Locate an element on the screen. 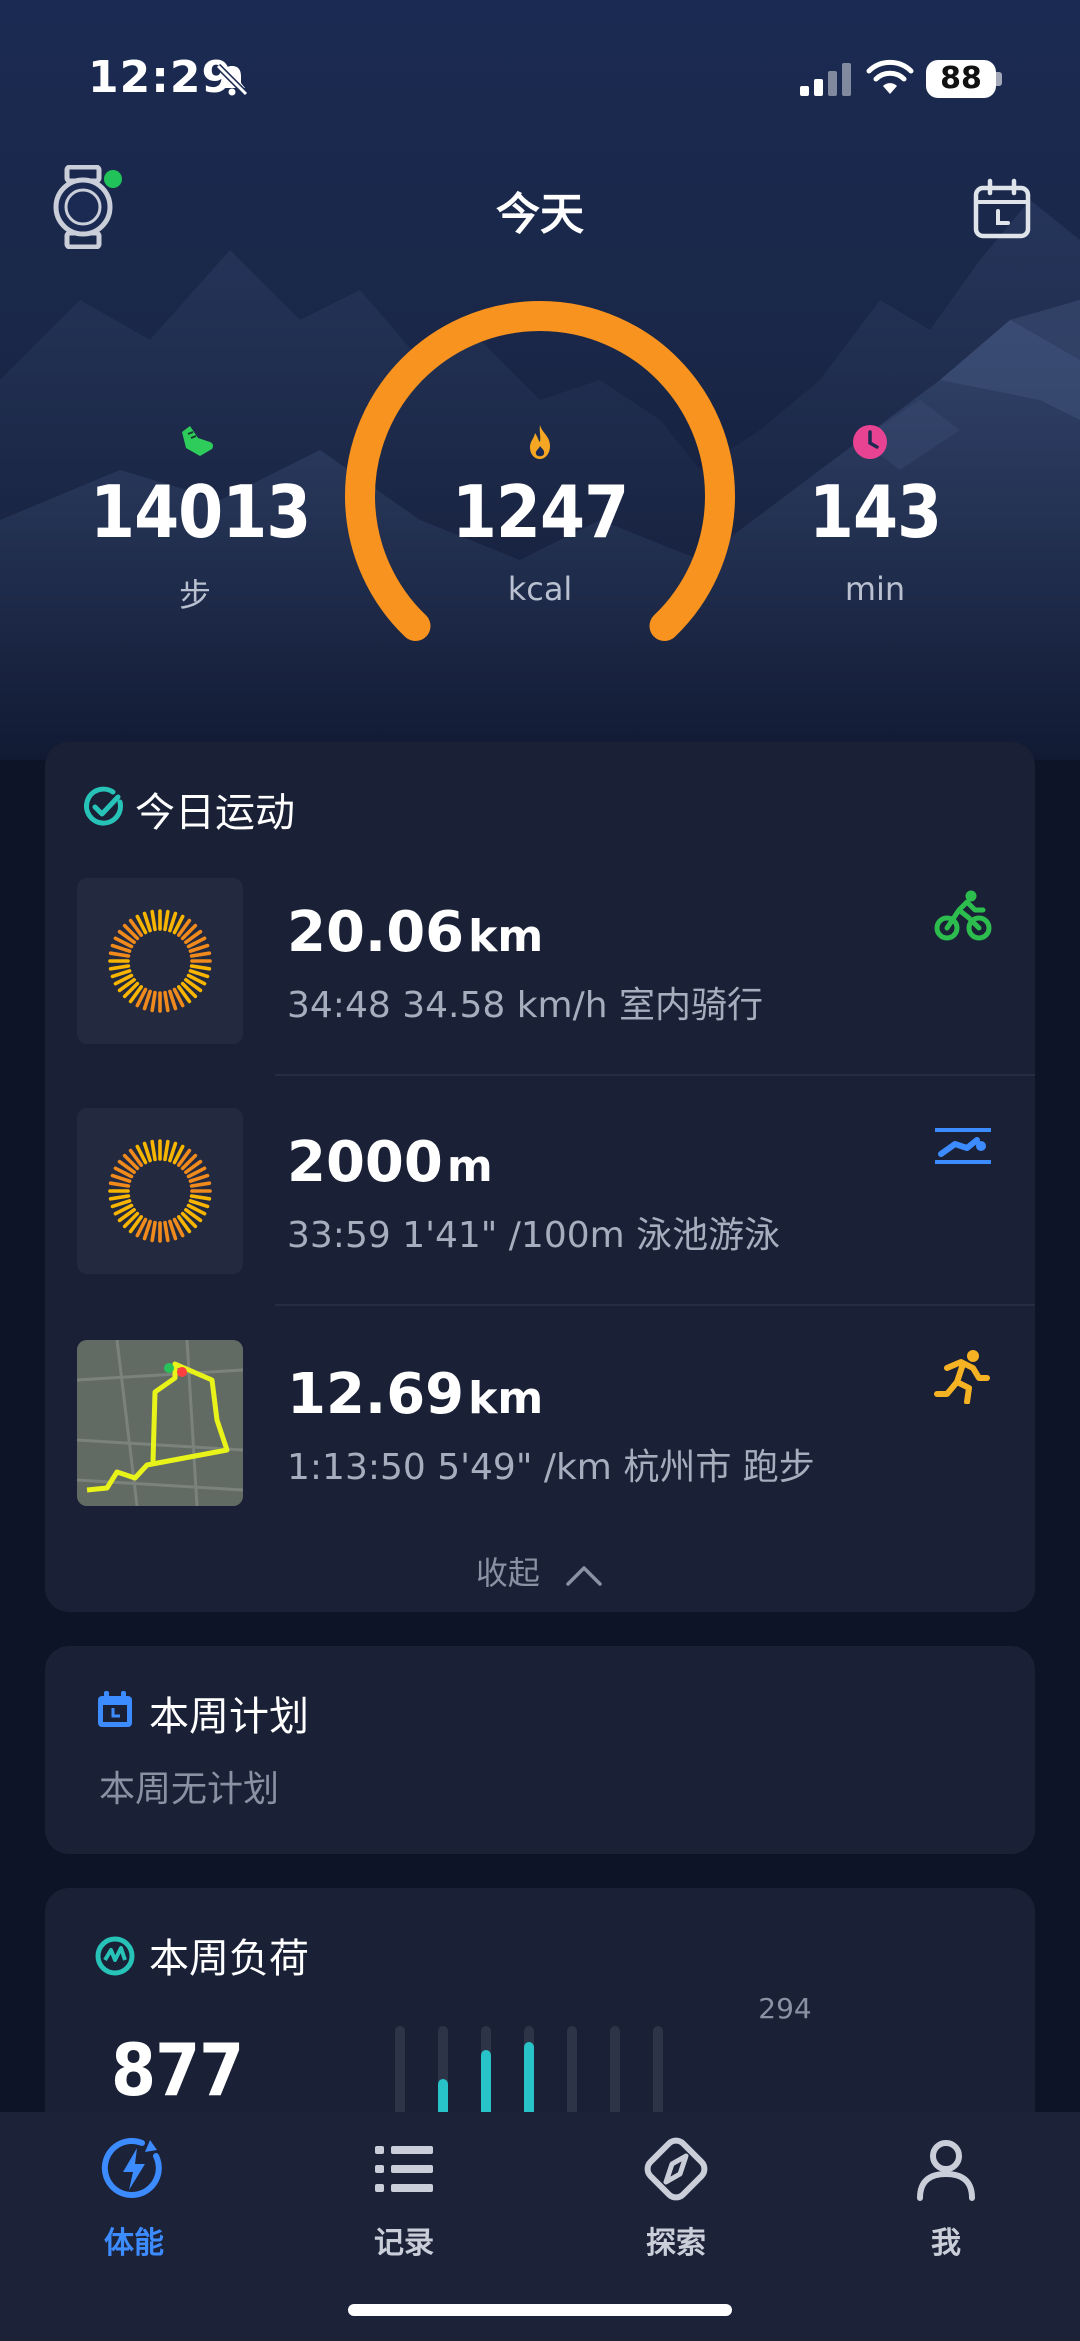 The height and width of the screenshot is (2341, 1080). weekly-load-value: 877 is located at coordinates (177, 2070).